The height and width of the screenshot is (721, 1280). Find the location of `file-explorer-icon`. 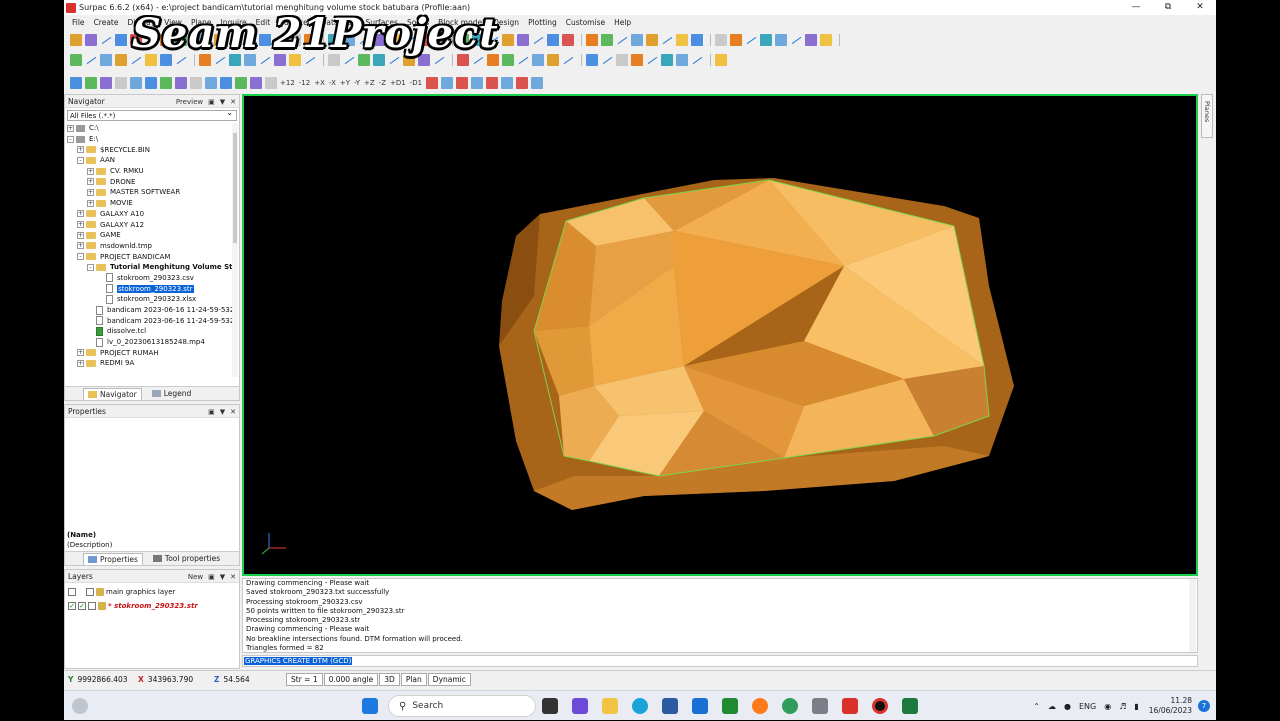

file-explorer-icon is located at coordinates (610, 706).